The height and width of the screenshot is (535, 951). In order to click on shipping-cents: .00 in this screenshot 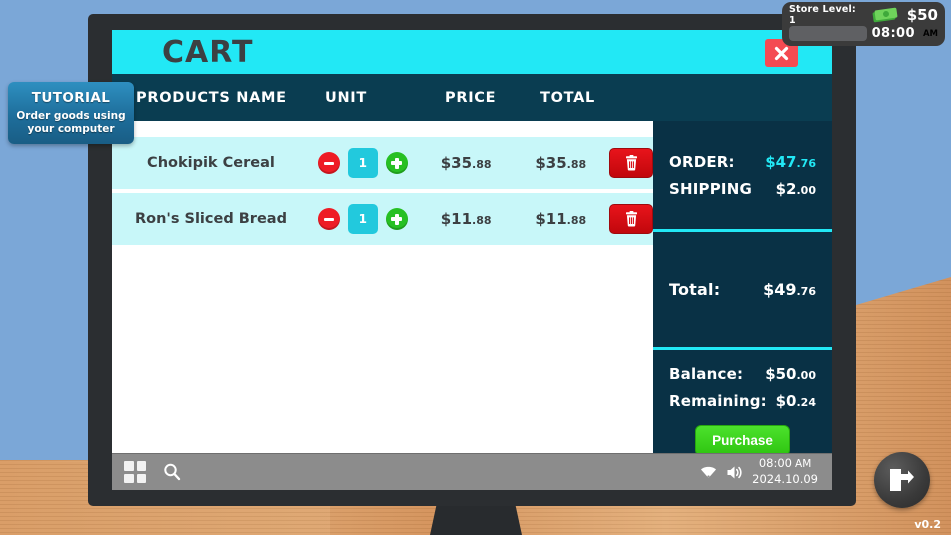, I will do `click(806, 190)`.